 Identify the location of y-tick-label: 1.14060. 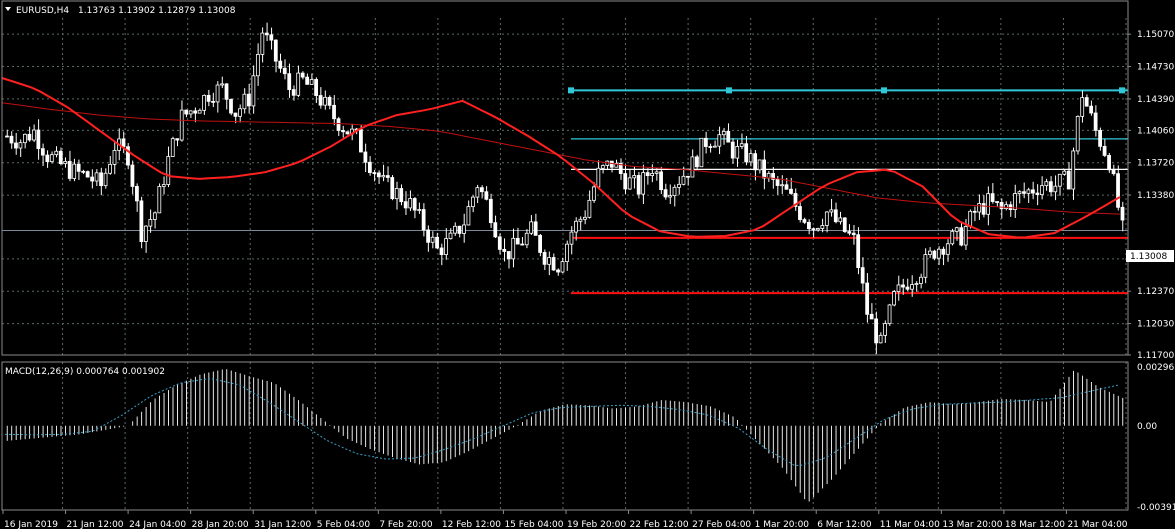
(1155, 131).